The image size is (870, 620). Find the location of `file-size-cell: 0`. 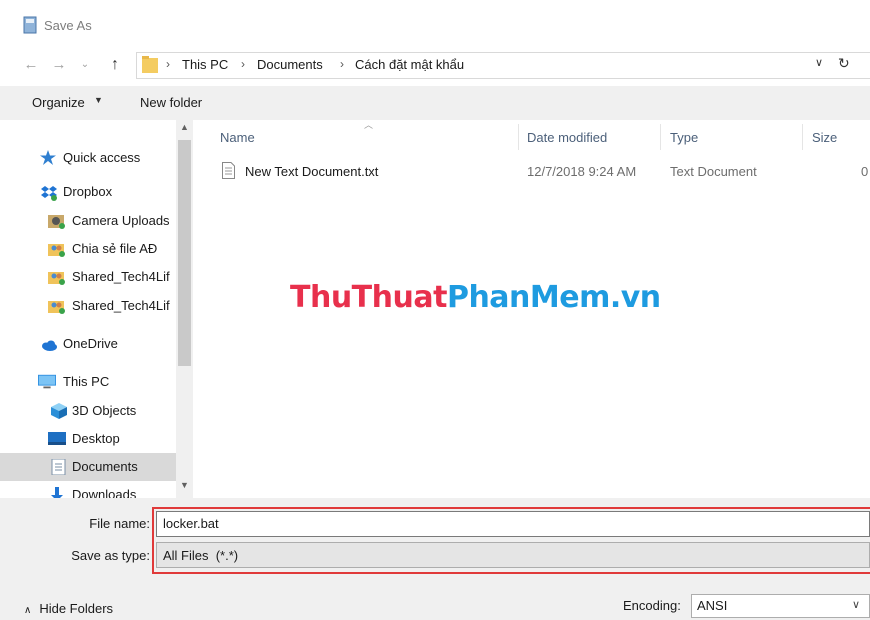

file-size-cell: 0 is located at coordinates (865, 171).